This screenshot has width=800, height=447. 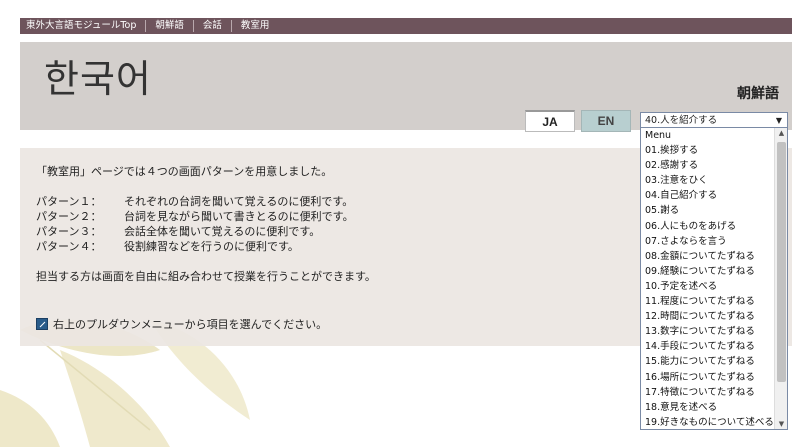 I want to click on dropdown-option: 18.意見を述べる, so click(x=708, y=407).